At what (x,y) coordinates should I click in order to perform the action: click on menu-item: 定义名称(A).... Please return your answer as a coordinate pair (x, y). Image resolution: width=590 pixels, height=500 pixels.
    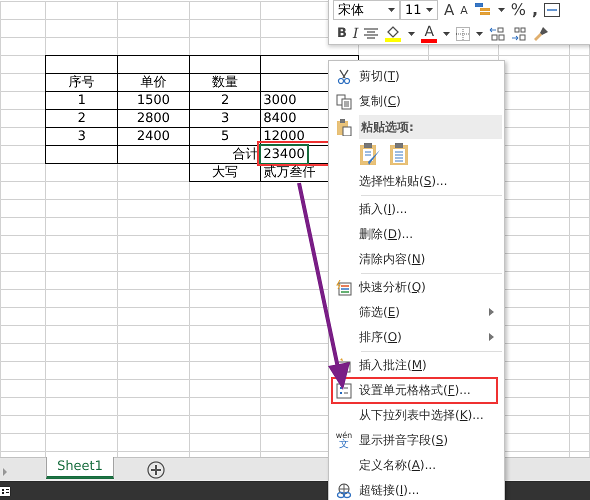
    Looking at the image, I should click on (416, 465).